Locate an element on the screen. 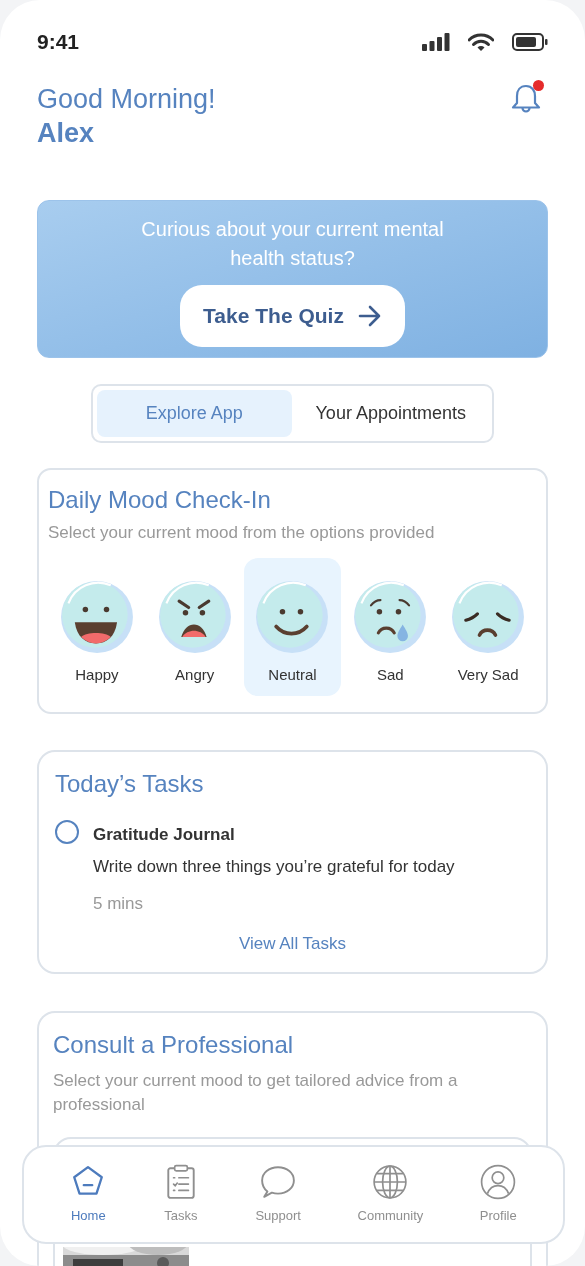  wifi-icon is located at coordinates (481, 42).